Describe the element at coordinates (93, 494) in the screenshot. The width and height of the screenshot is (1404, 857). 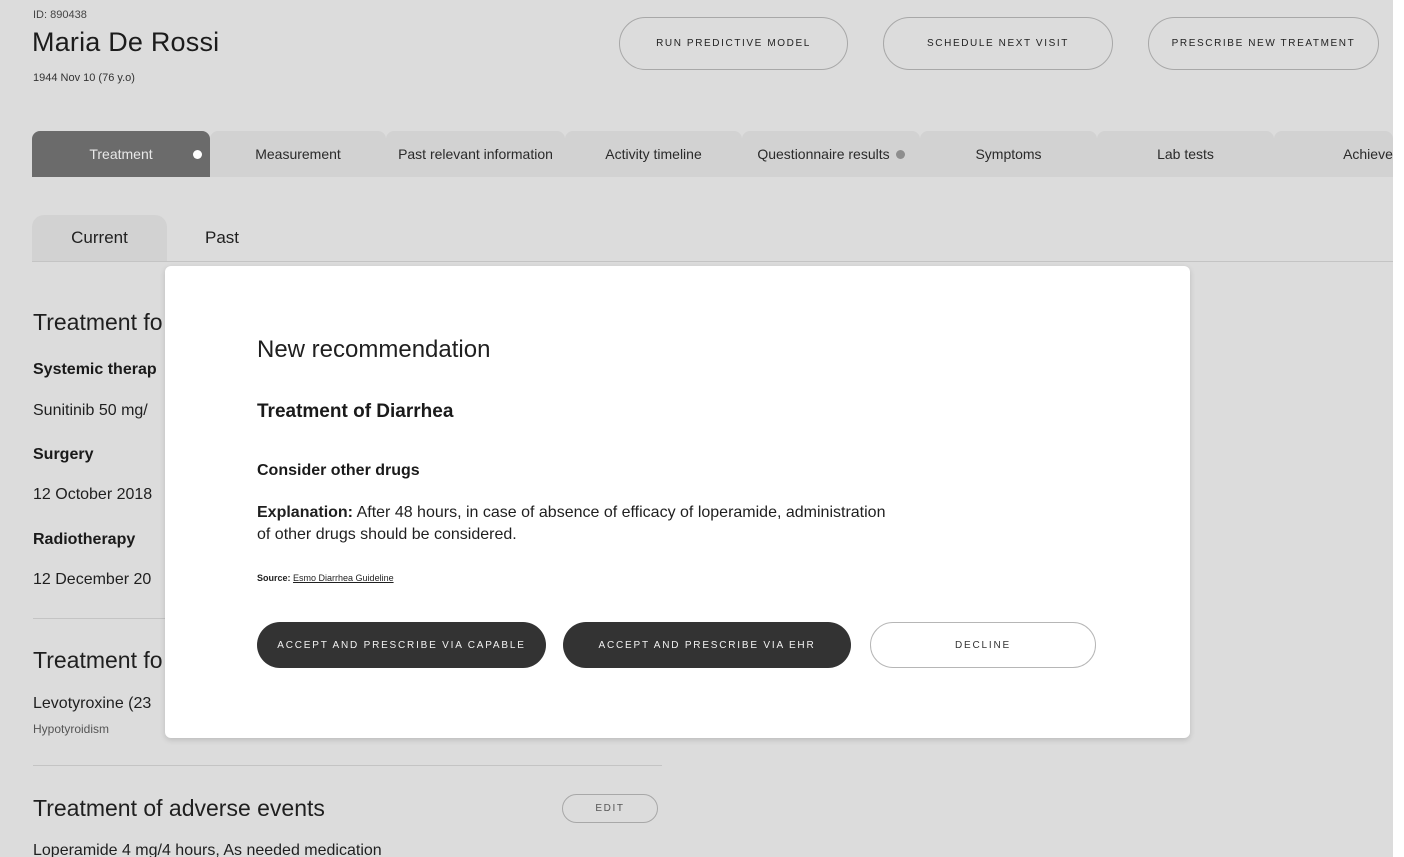
I see `surgery-text: 12 October 2018` at that location.